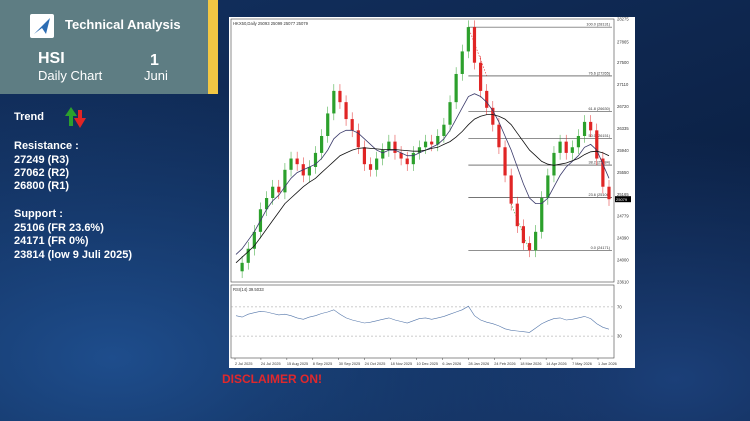 The width and height of the screenshot is (750, 421). I want to click on brand-title: Technical Analysis, so click(123, 24).